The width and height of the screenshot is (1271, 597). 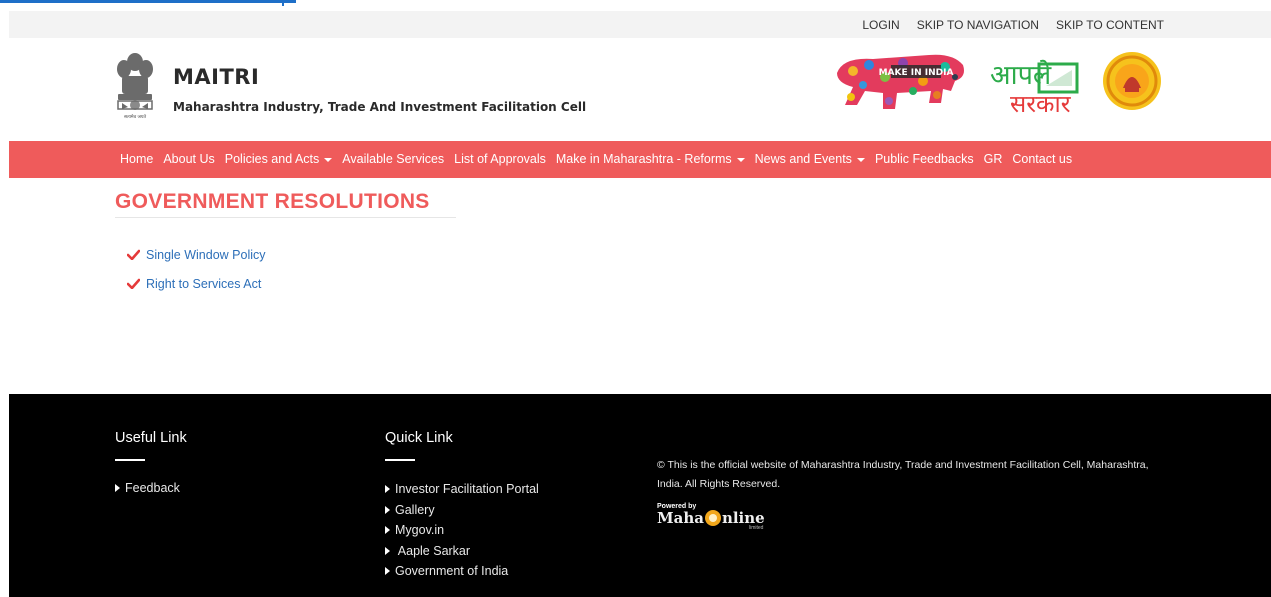 I want to click on make-in-india-text: MAKE IN INDIA, so click(x=916, y=73).